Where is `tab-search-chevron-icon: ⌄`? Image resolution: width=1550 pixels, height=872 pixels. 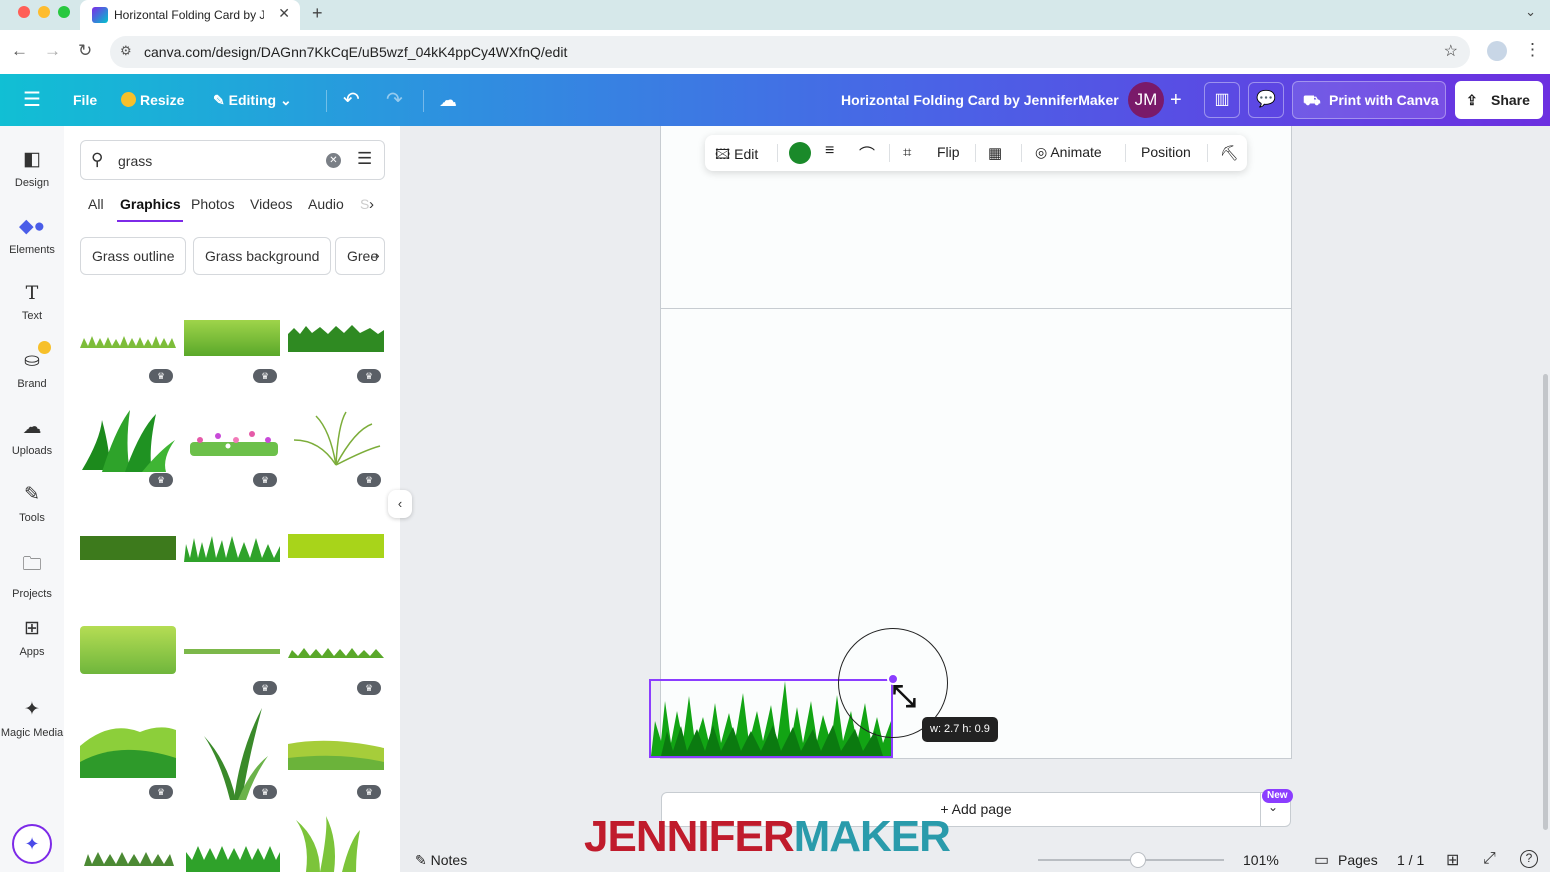 tab-search-chevron-icon: ⌄ is located at coordinates (1530, 12).